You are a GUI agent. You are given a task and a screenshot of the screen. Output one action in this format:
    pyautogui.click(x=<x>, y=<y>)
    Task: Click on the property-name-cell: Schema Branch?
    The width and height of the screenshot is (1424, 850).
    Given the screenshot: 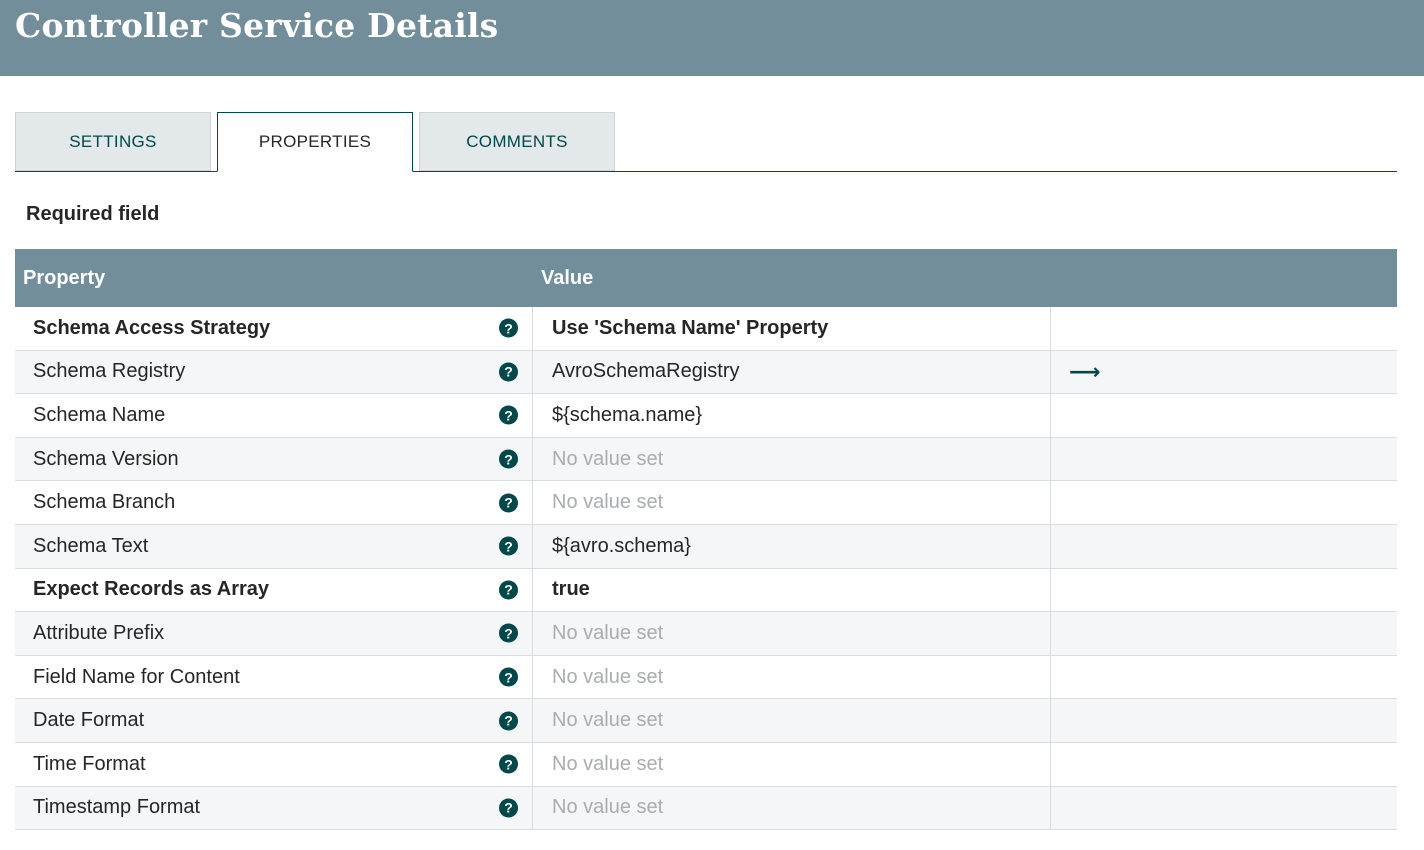 What is the action you would take?
    pyautogui.click(x=274, y=502)
    